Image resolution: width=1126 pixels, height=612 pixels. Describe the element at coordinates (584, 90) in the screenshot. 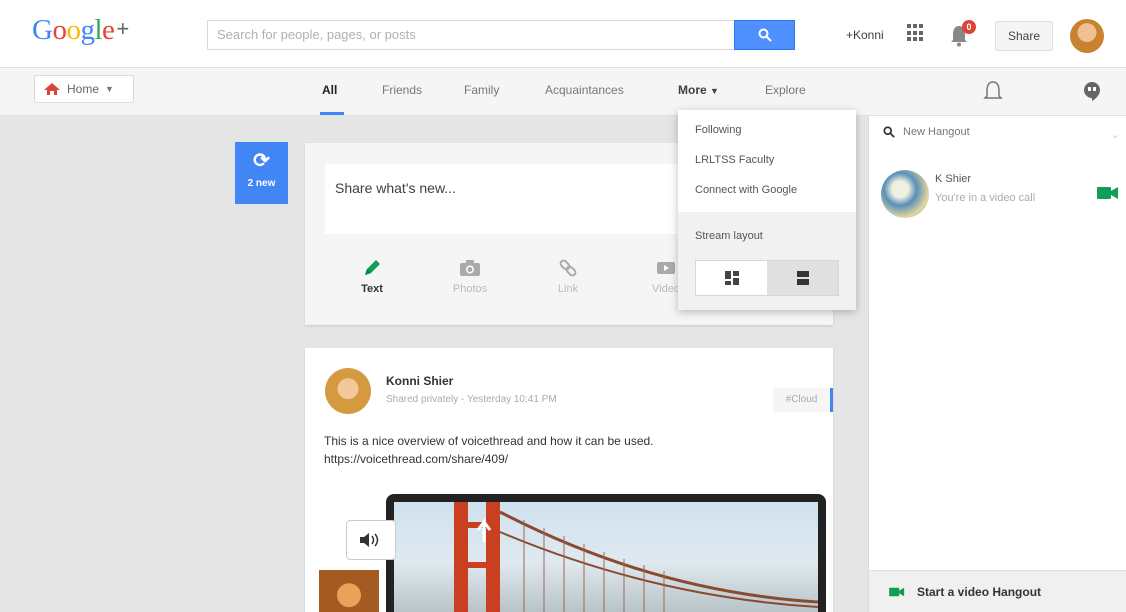

I see `tab-acquaintances: Acquaintances` at that location.